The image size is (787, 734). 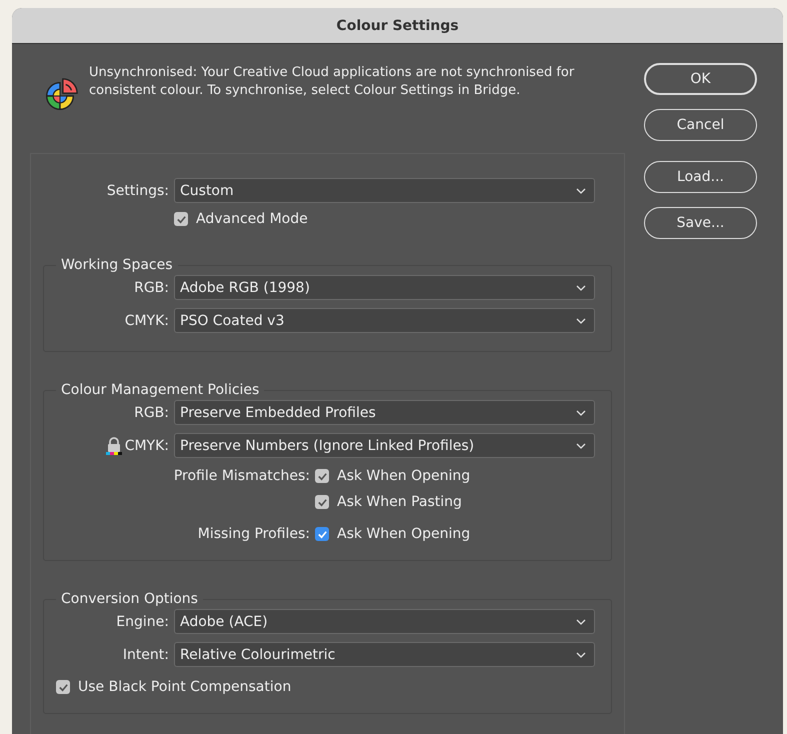 What do you see at coordinates (700, 125) in the screenshot?
I see `dialog-button: Cancel` at bounding box center [700, 125].